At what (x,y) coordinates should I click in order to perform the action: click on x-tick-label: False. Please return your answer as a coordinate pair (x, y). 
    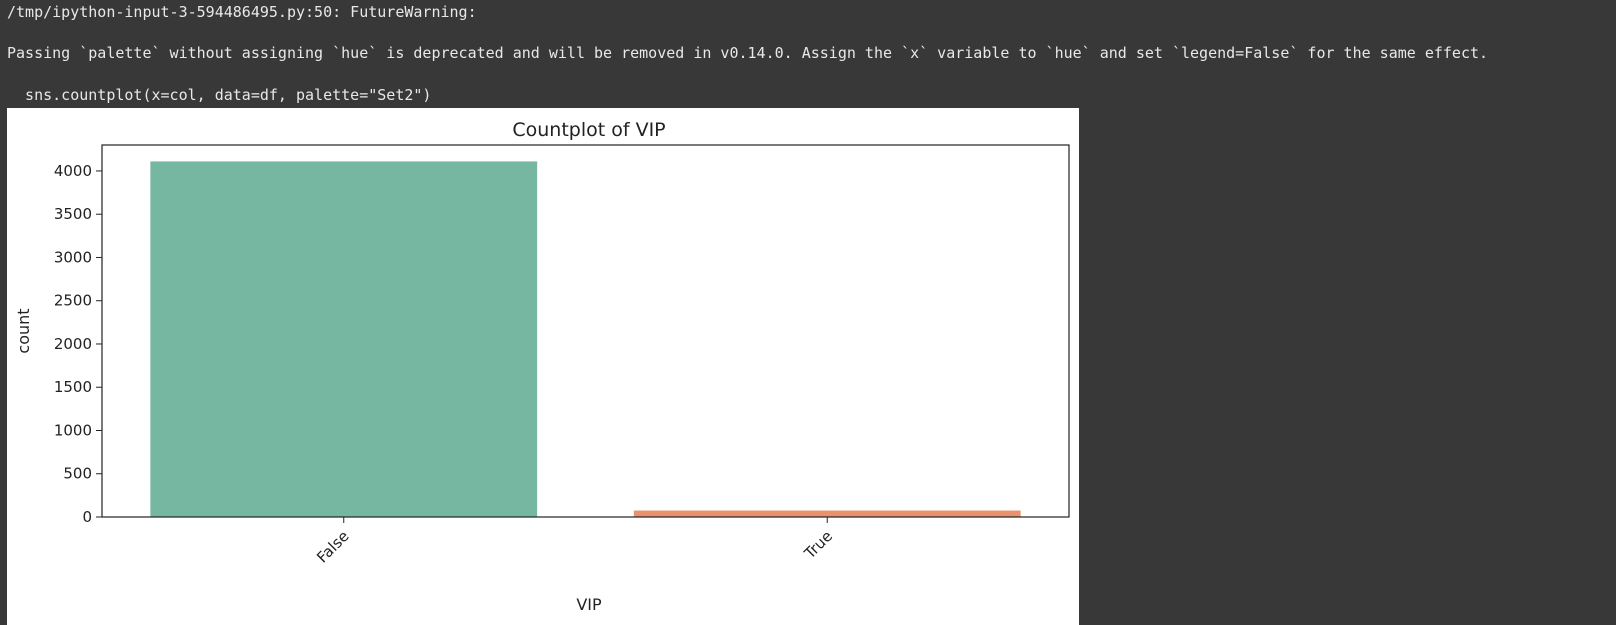
    Looking at the image, I should click on (332, 546).